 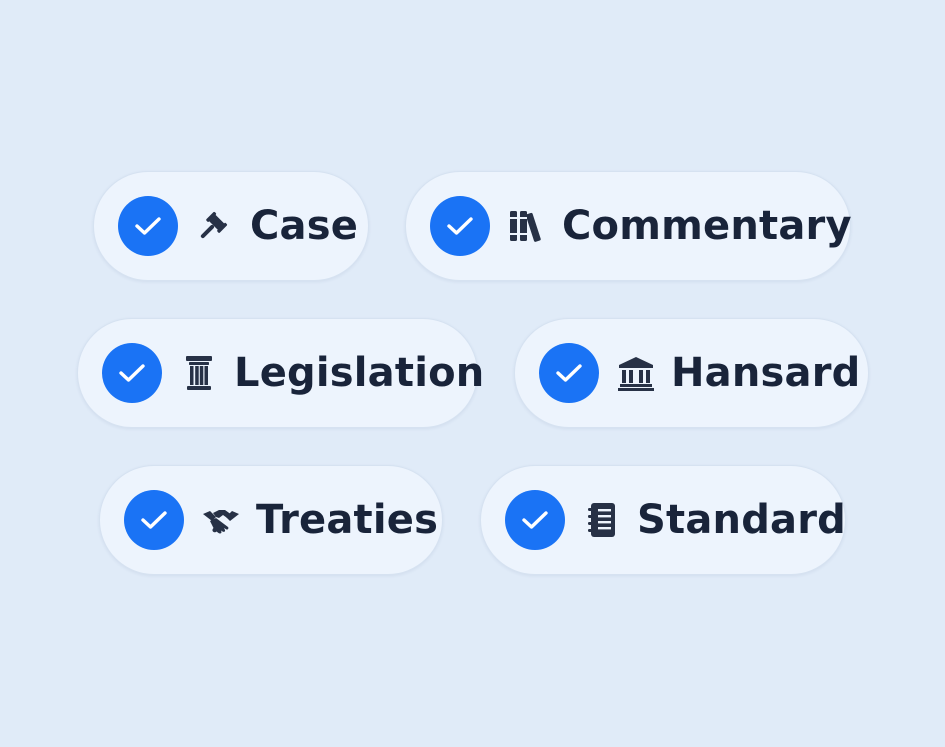 I want to click on filter-label: Commentary, so click(x=707, y=226).